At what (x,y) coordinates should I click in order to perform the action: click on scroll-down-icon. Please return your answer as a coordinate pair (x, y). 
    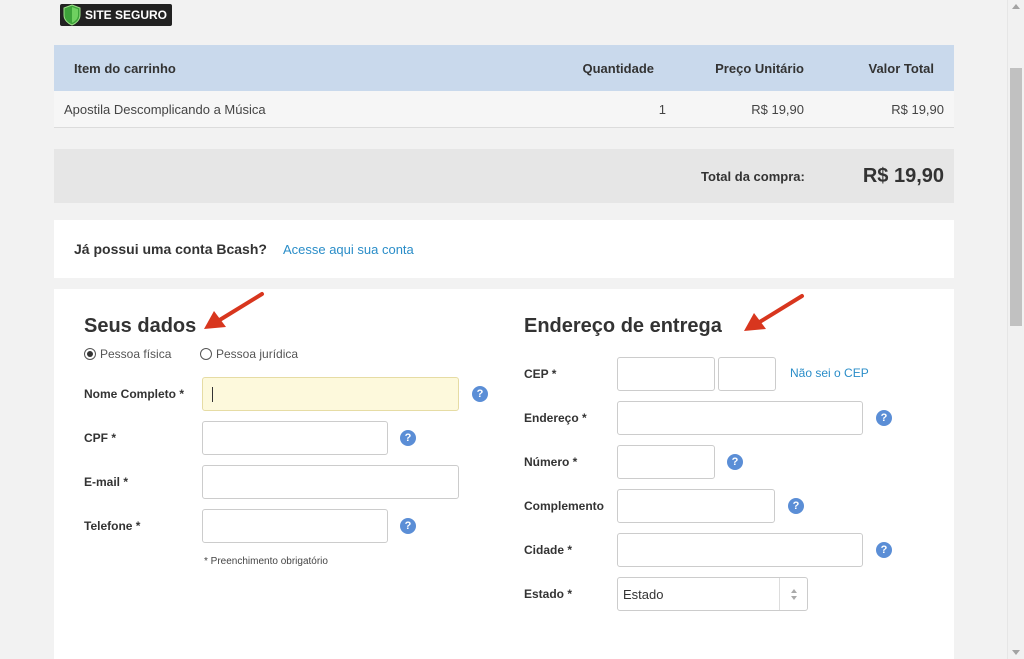
    Looking at the image, I should click on (1016, 652).